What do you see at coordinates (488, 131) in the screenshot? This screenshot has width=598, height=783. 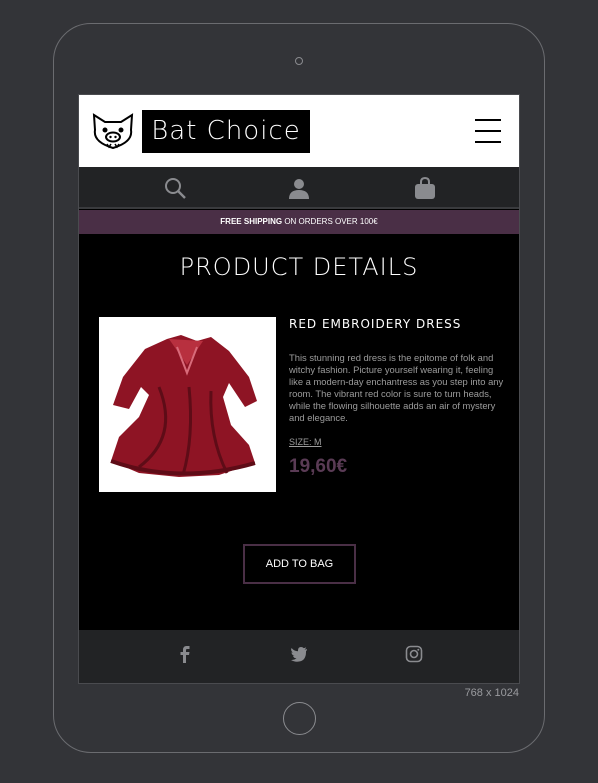 I see `hamburger-menu-icon` at bounding box center [488, 131].